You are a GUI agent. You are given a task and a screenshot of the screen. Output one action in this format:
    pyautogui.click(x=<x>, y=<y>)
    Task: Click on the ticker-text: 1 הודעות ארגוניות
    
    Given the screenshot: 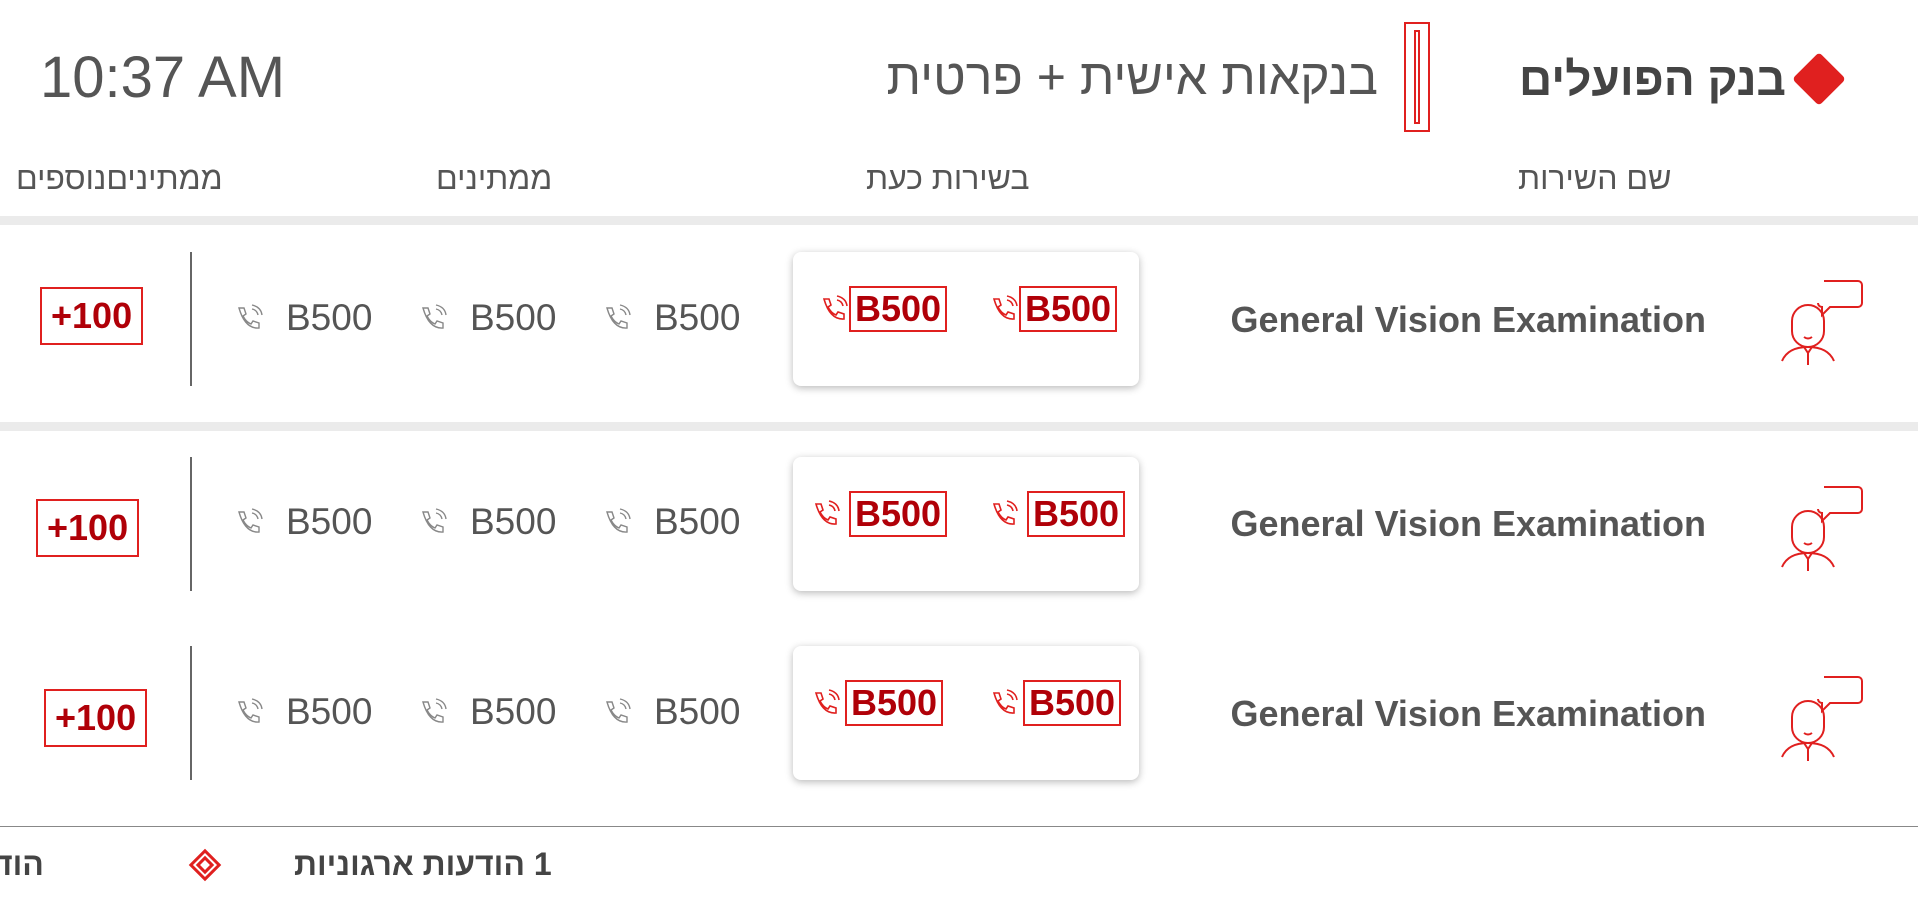 What is the action you would take?
    pyautogui.click(x=423, y=864)
    